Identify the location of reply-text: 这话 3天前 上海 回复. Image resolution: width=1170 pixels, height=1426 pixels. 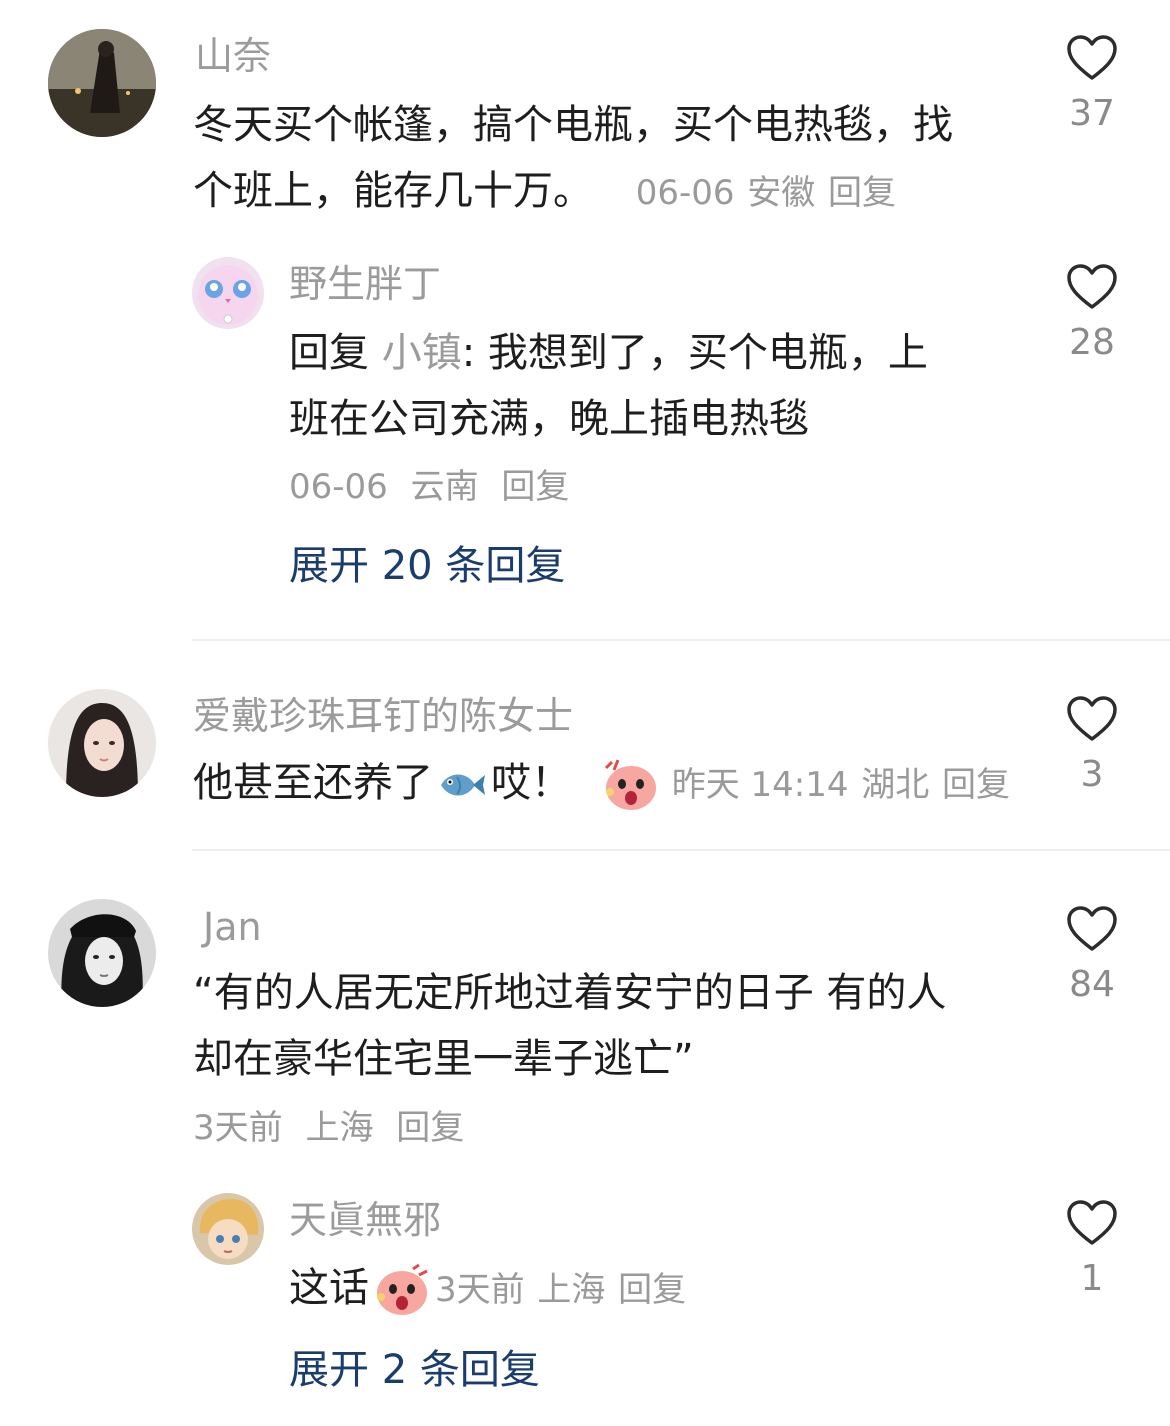
(659, 1289).